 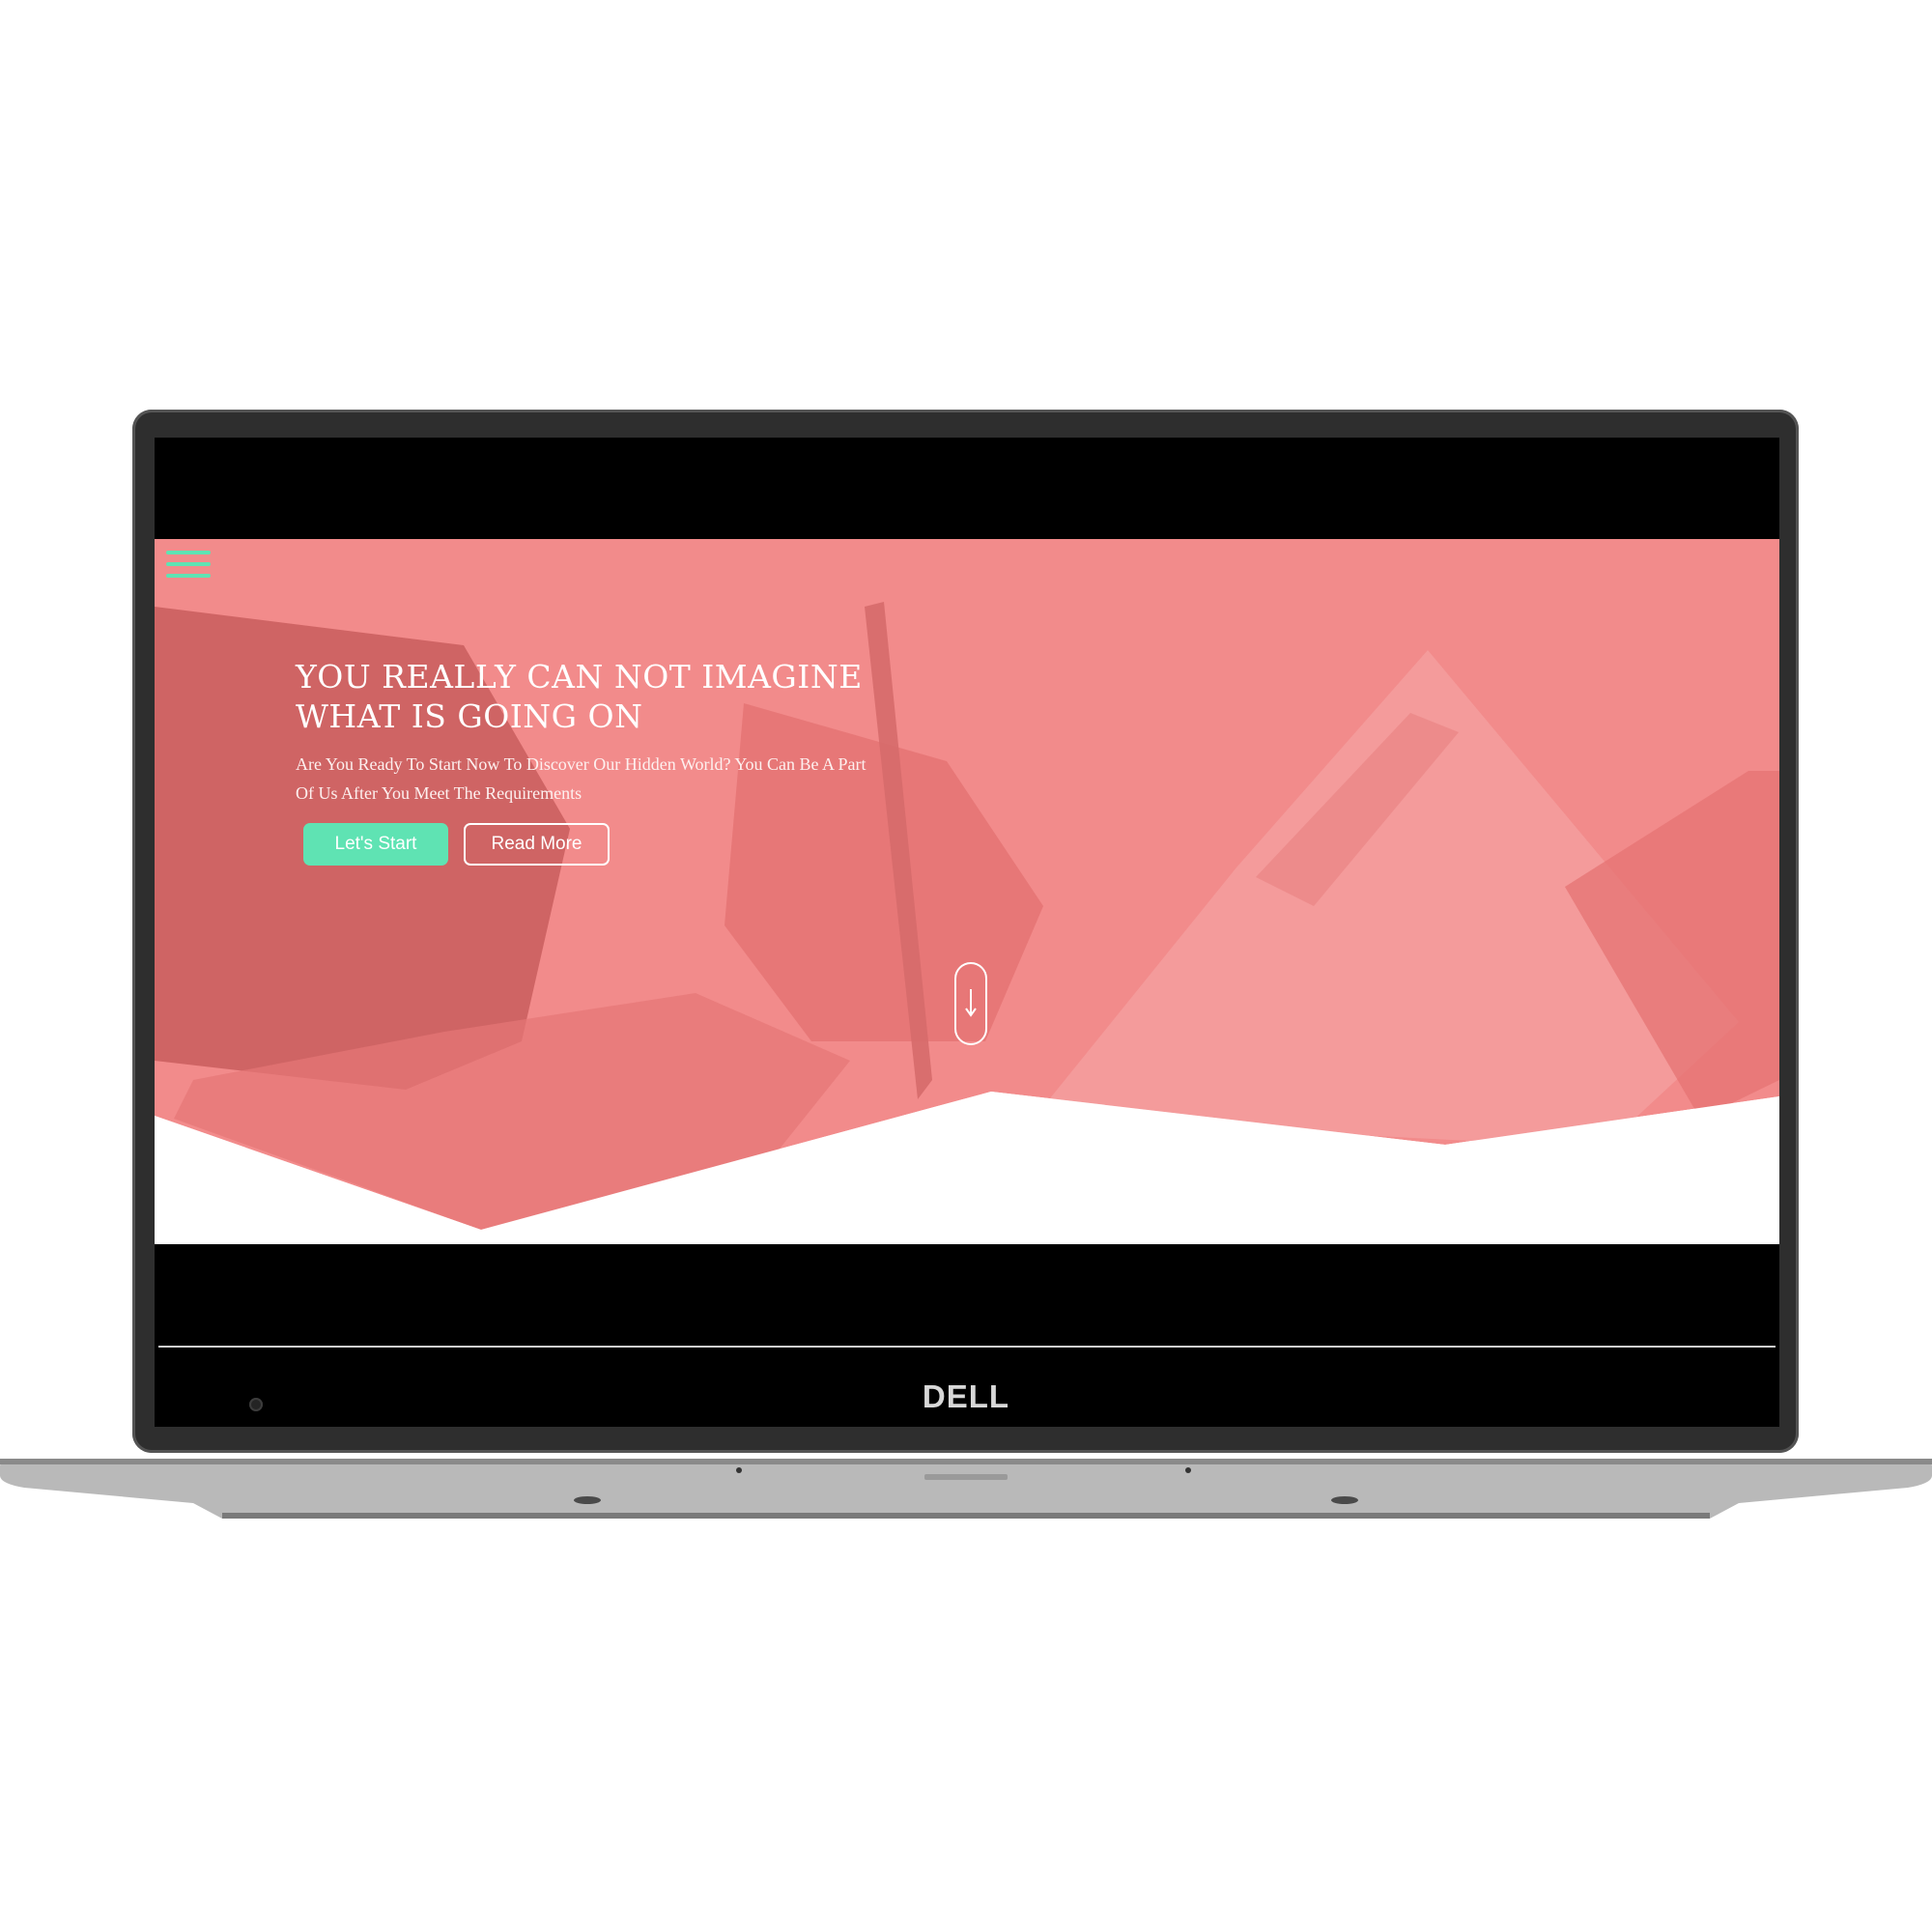 I want to click on dell-logo: DELL, so click(x=966, y=1396).